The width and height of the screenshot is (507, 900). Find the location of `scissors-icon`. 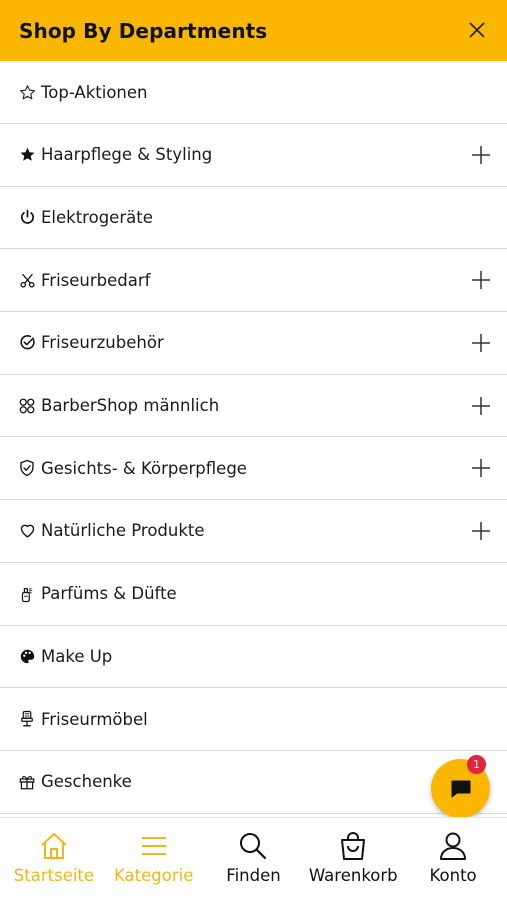

scissors-icon is located at coordinates (27, 280).